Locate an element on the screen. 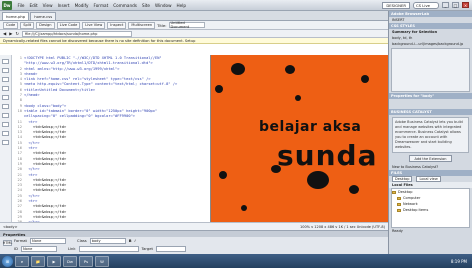  menubar-right: DESIGNER CS Live _ □ × is located at coordinates (427, 5).